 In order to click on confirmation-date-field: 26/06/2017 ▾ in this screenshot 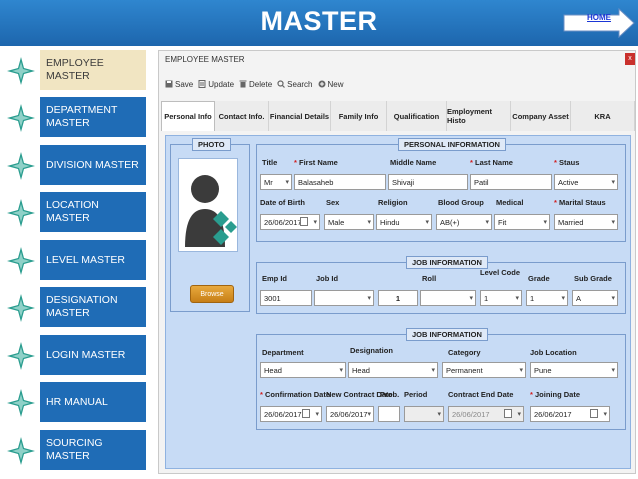, I will do `click(291, 414)`.